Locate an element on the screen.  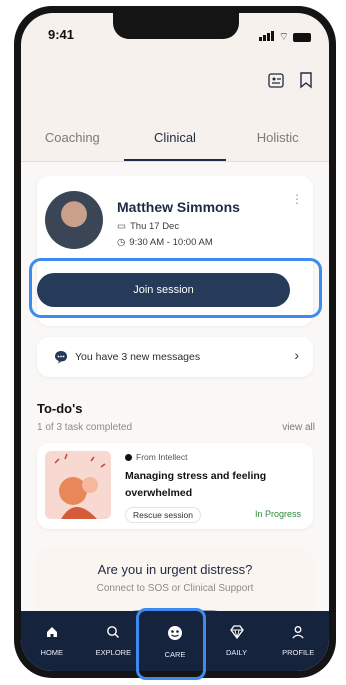
task-illustration is located at coordinates (78, 485).